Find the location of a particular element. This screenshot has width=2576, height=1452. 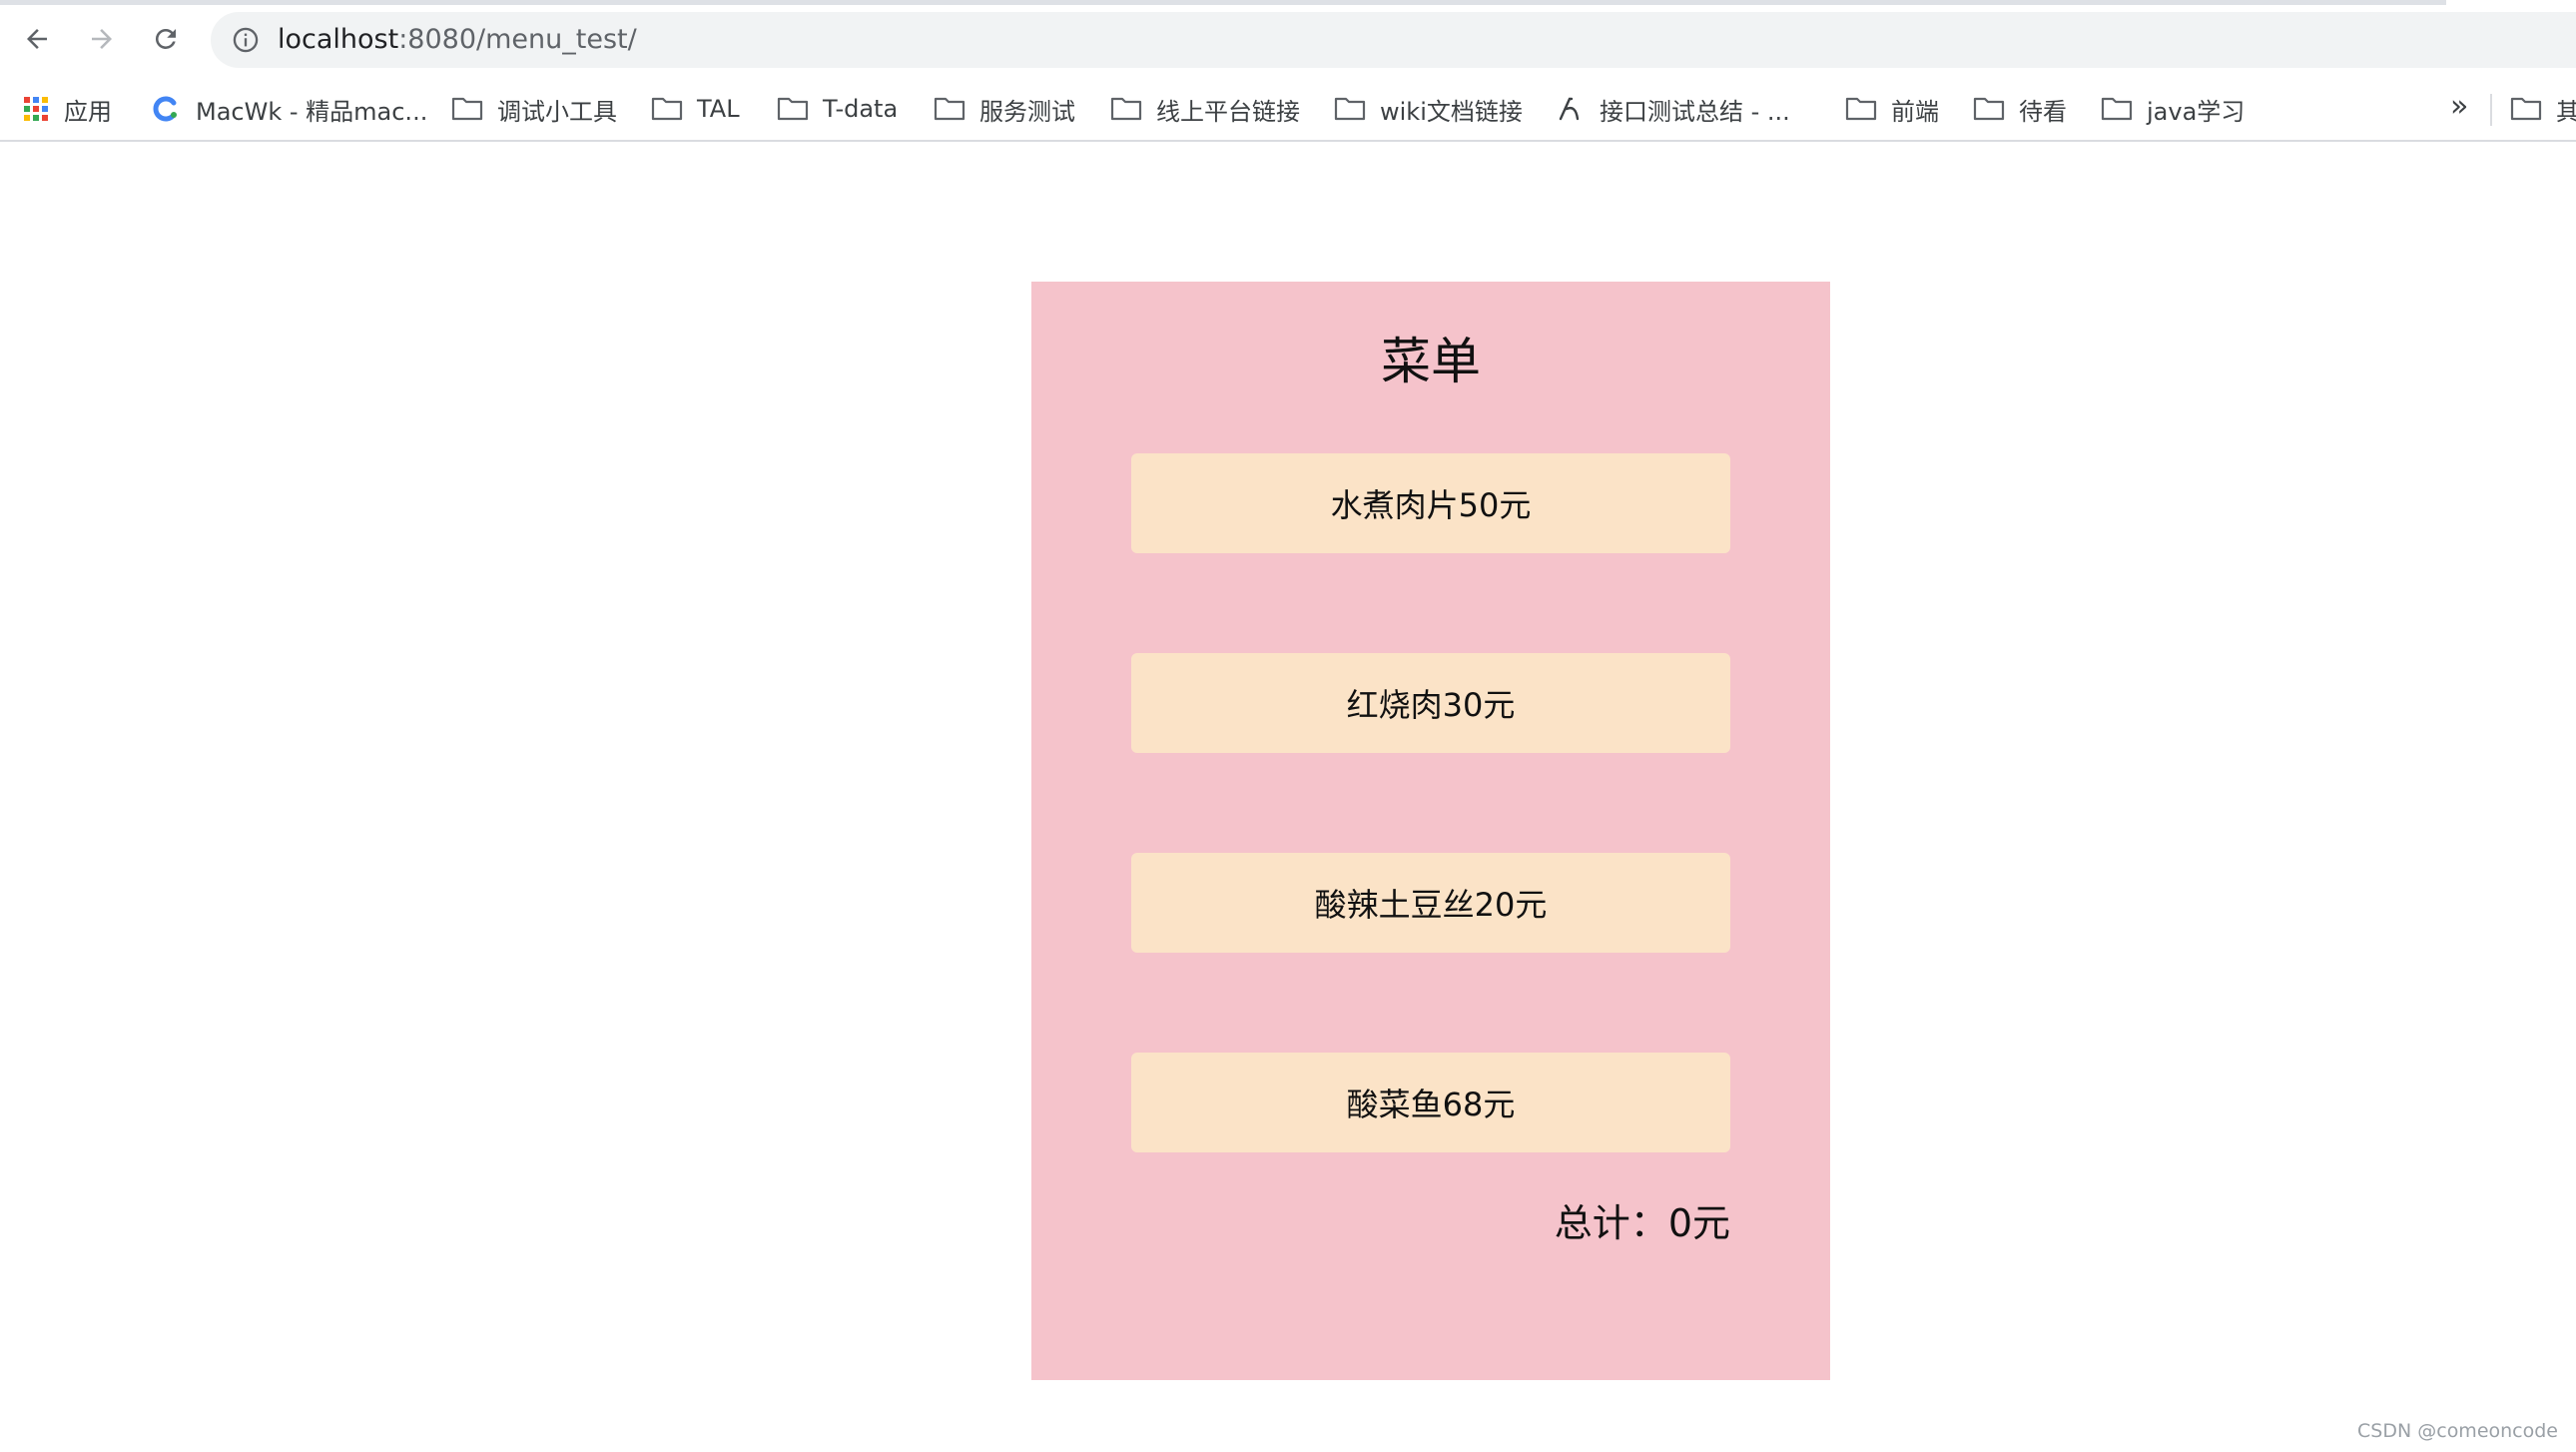

bookmark-label: 应用 is located at coordinates (88, 111).